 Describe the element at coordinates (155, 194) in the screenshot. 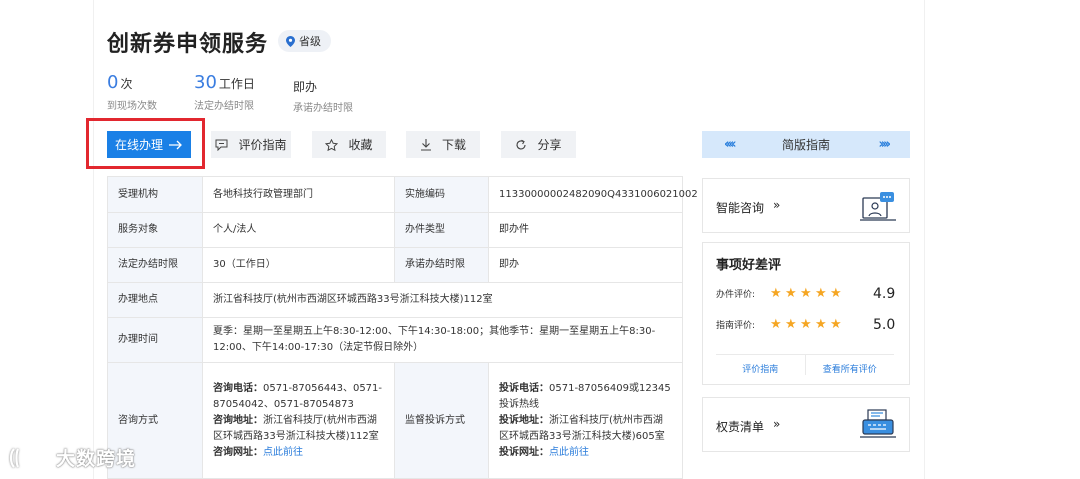

I see `info-key: 受理机构` at that location.